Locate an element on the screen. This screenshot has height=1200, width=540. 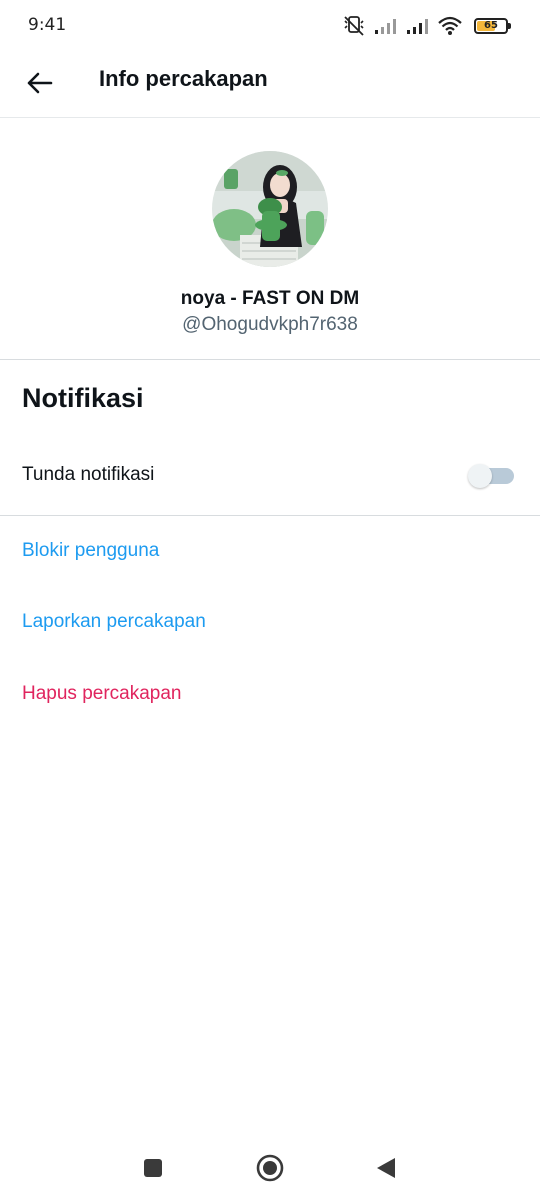
user-handle: @Ohogudvkph7r638 is located at coordinates (270, 324).